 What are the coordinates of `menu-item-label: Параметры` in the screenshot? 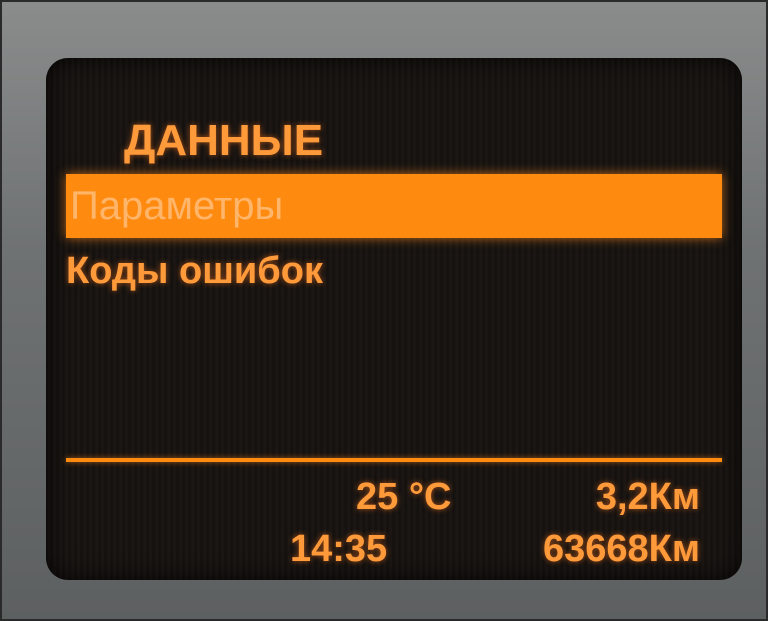 It's located at (177, 206).